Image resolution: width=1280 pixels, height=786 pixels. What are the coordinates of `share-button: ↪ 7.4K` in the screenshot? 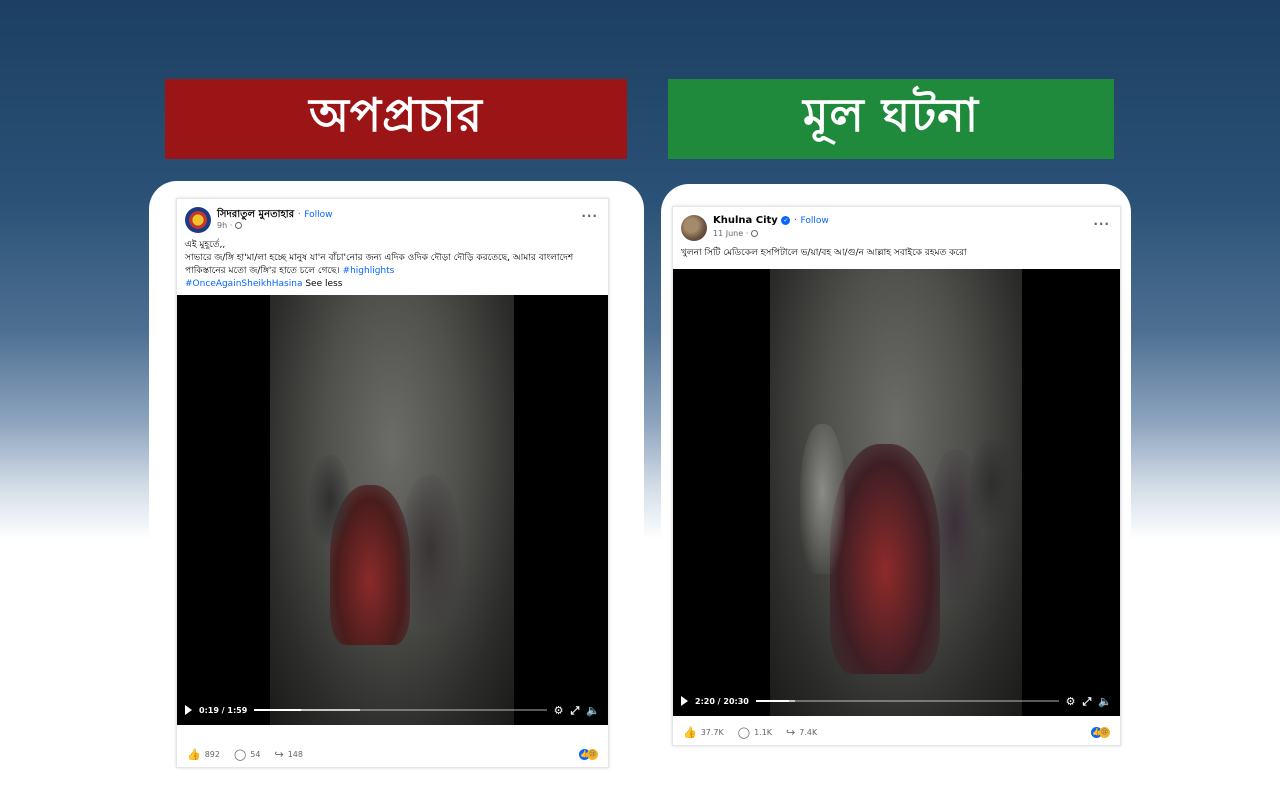 It's located at (801, 732).